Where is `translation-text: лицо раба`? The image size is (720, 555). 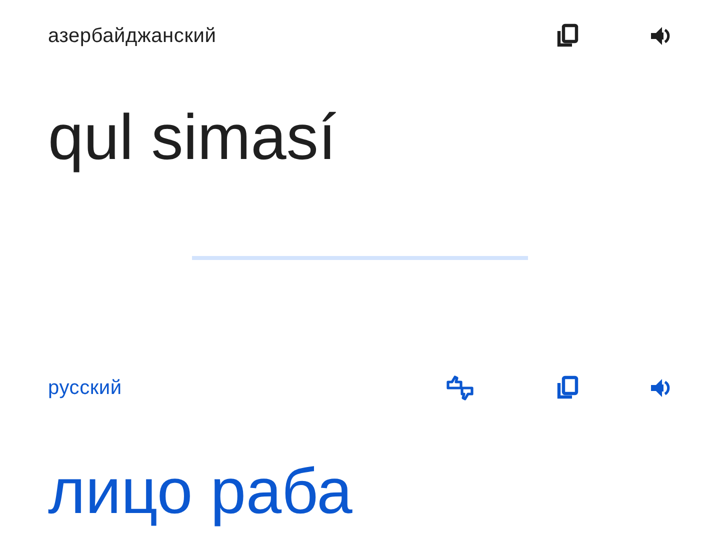 translation-text: лицо раба is located at coordinates (200, 491).